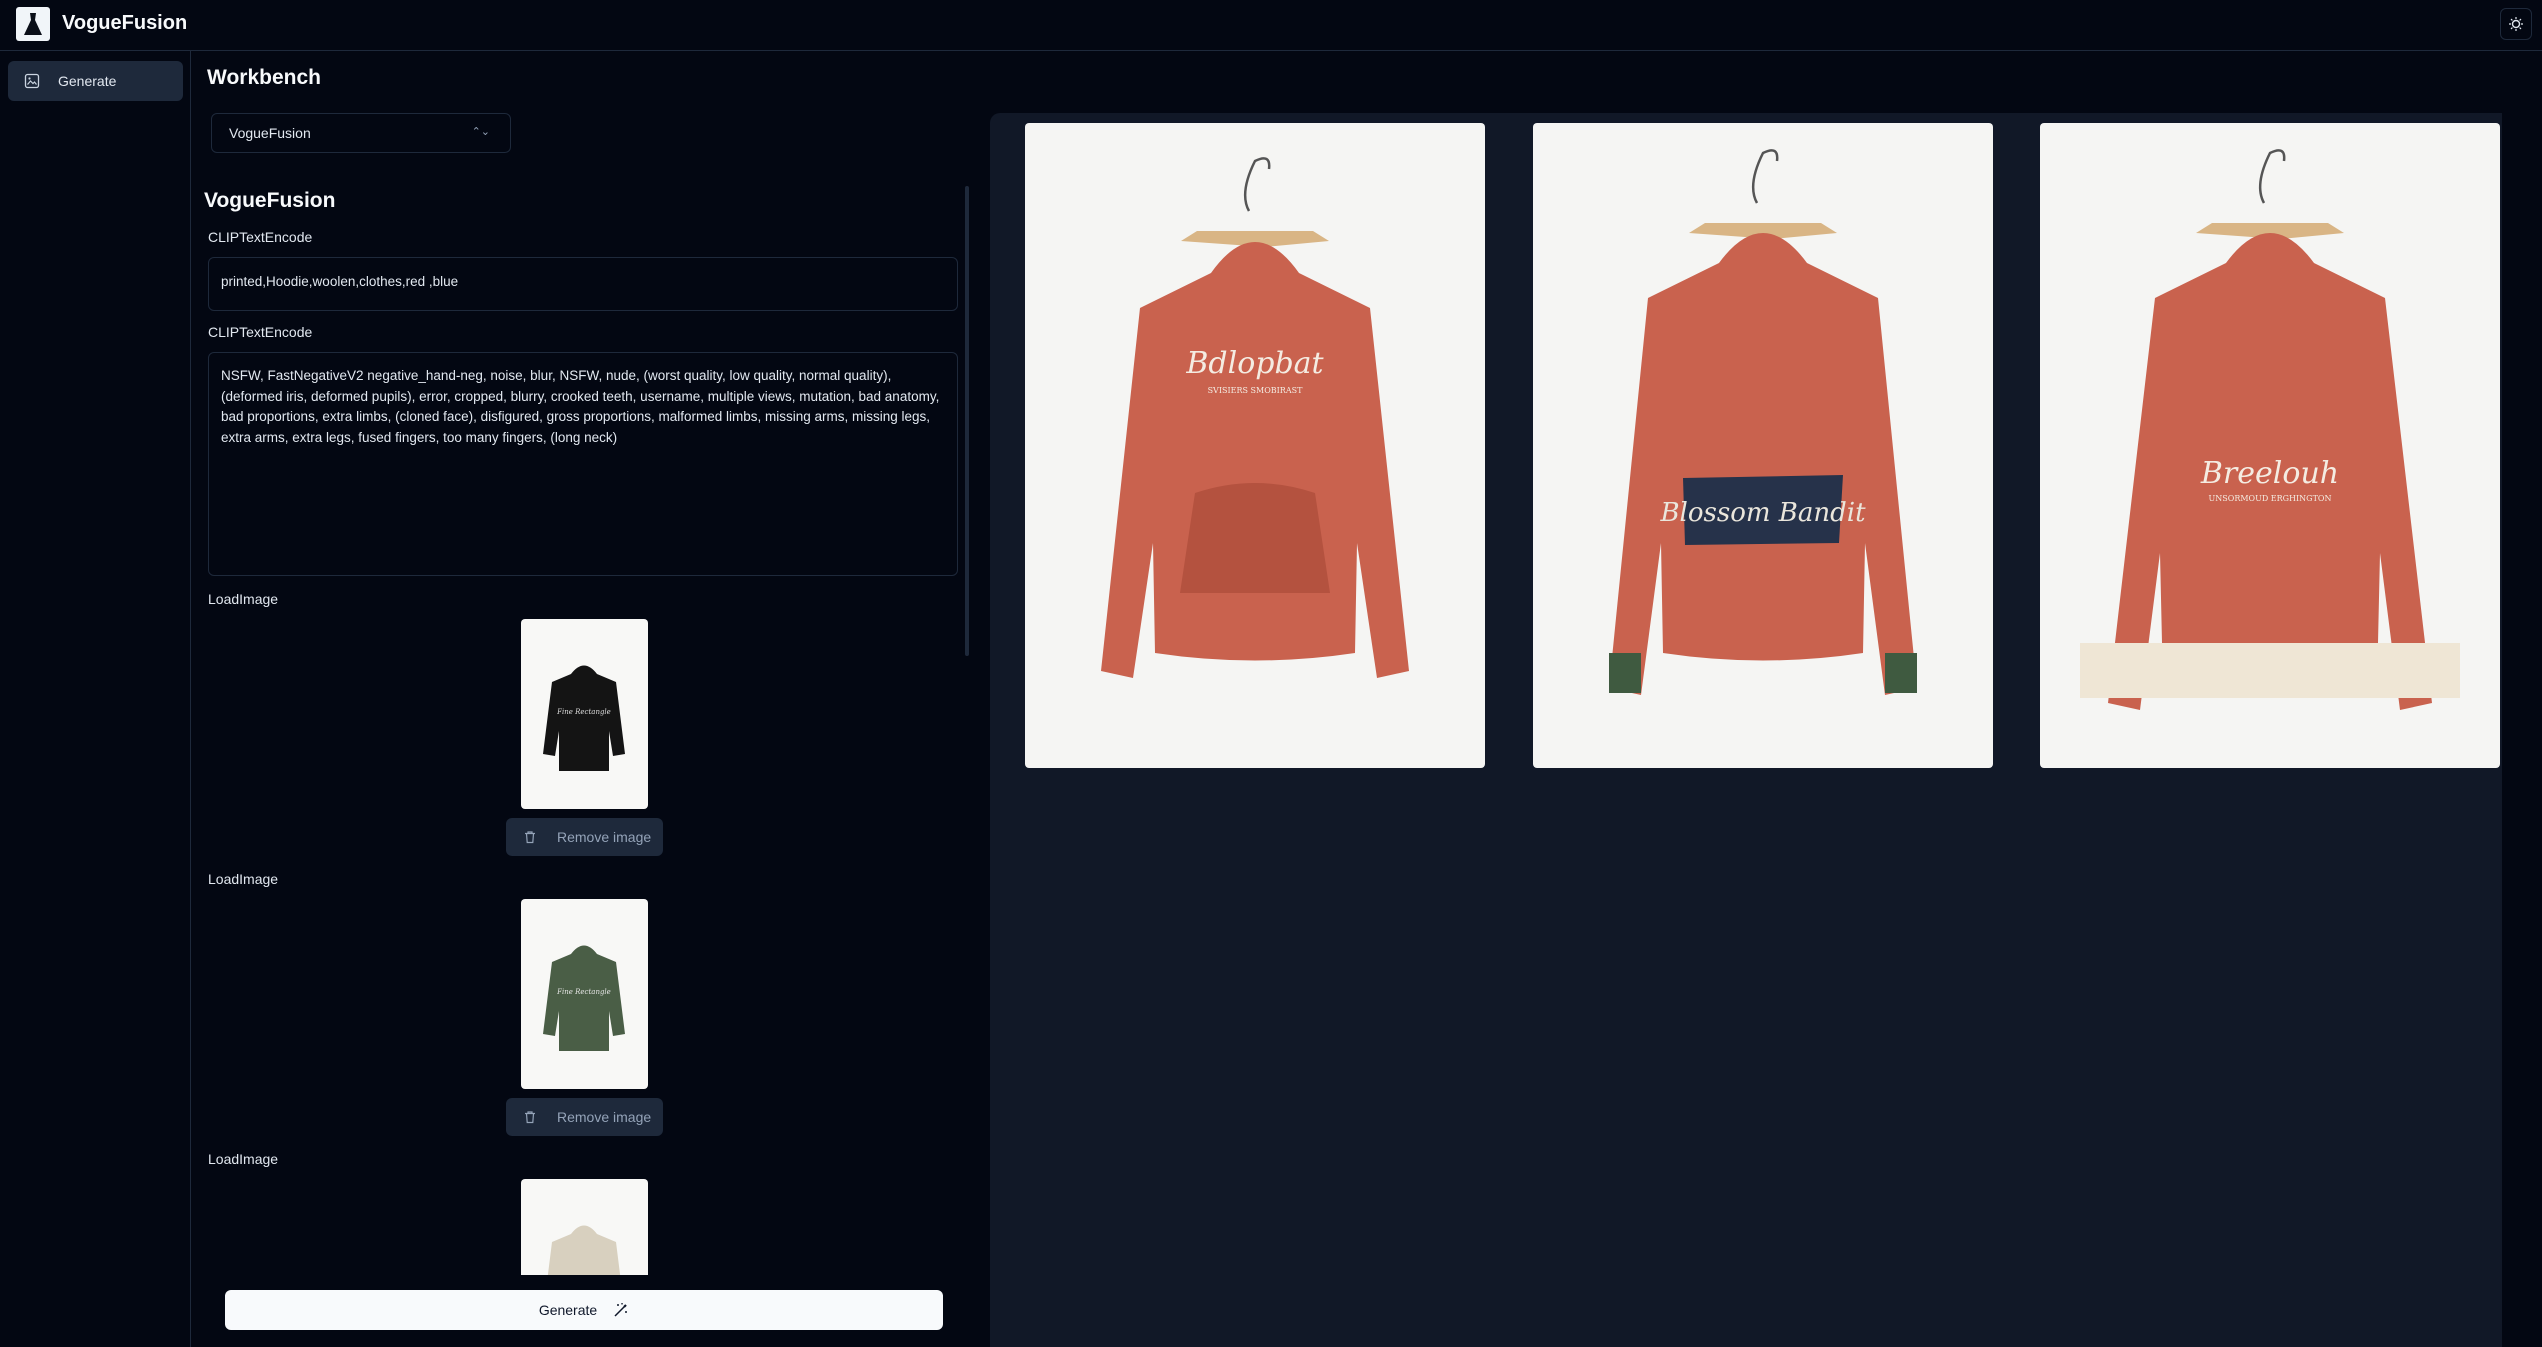 The height and width of the screenshot is (1347, 2542). I want to click on result-image: Breelouh UNSORMOUD ERGHINGTON, so click(2270, 445).